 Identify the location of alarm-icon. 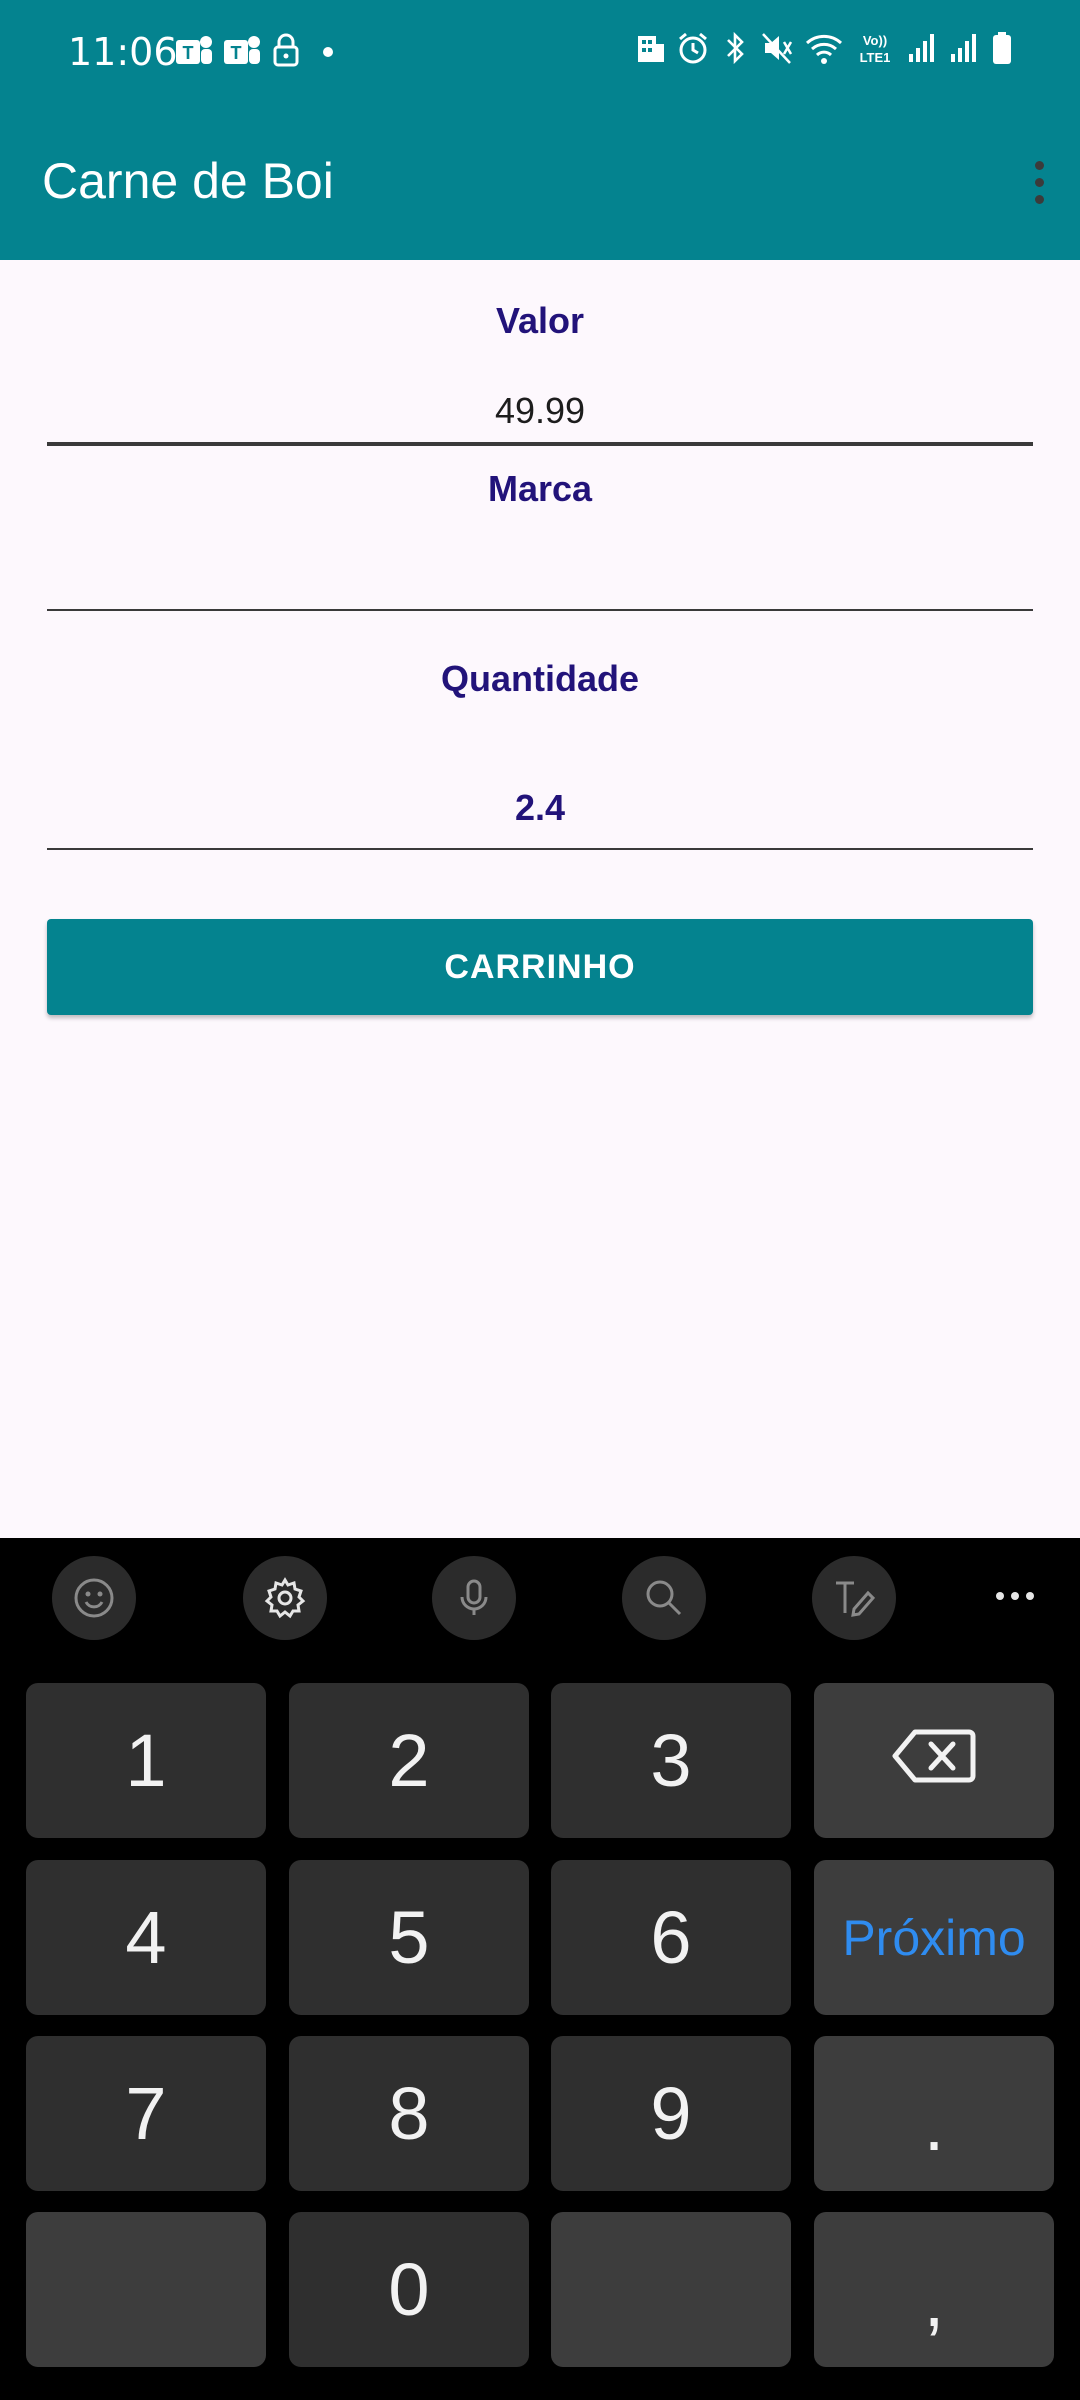
(693, 48).